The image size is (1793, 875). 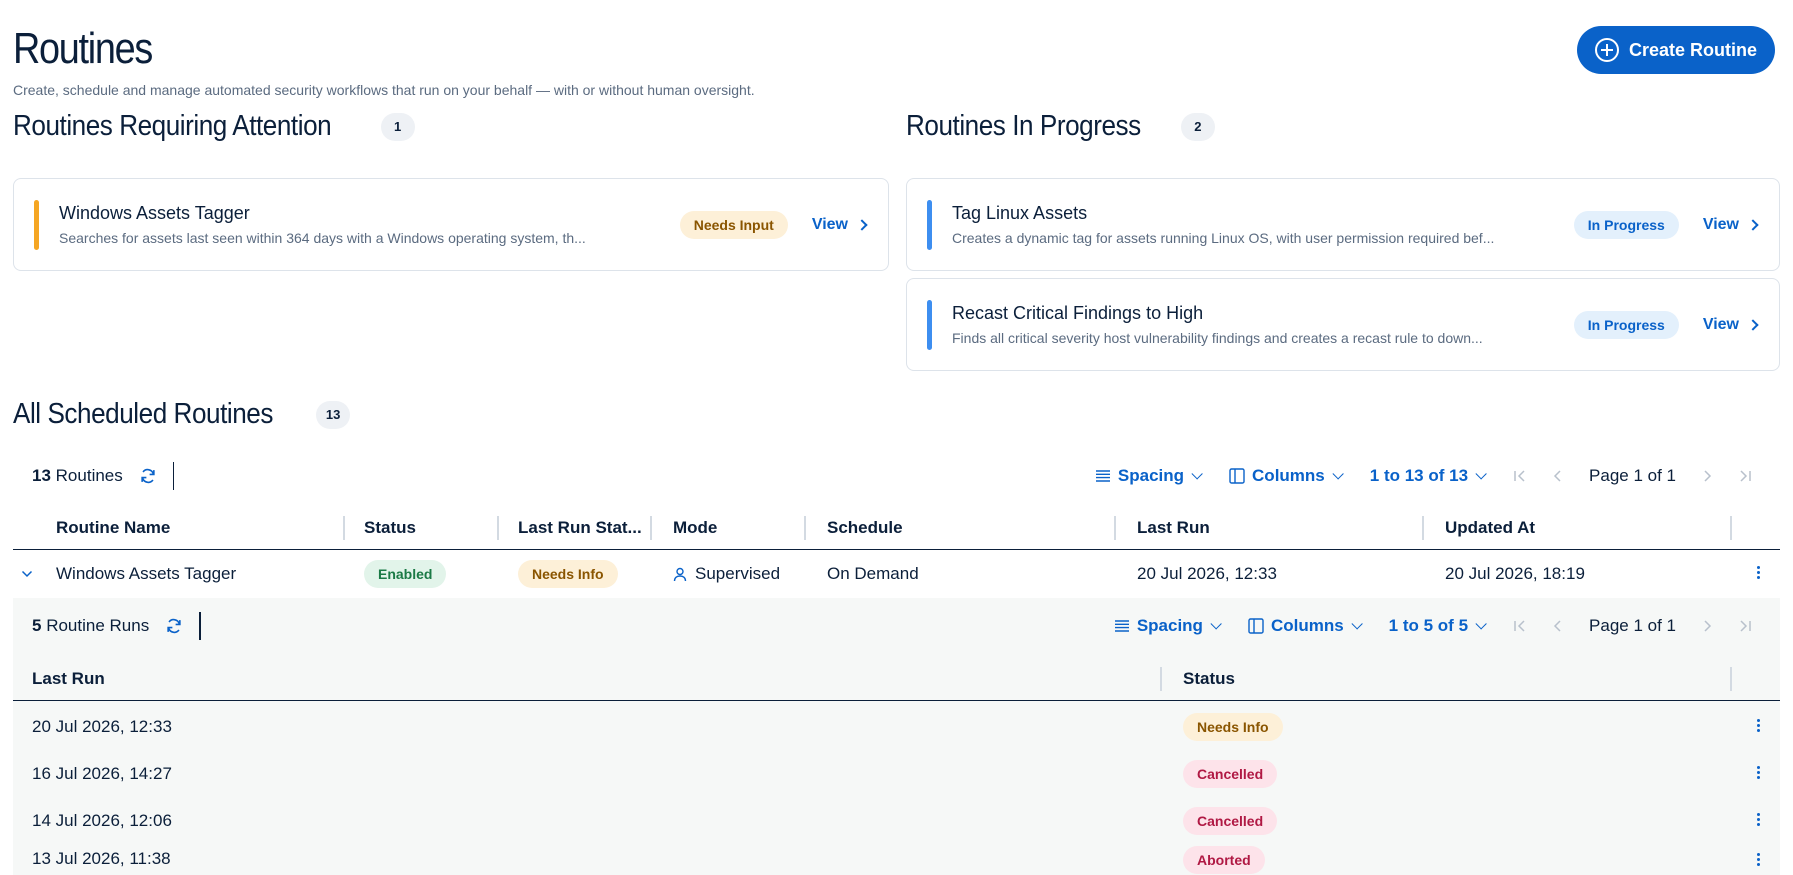 I want to click on run-last-run-cell: 13 Jul 2026, 11:38, so click(x=101, y=858).